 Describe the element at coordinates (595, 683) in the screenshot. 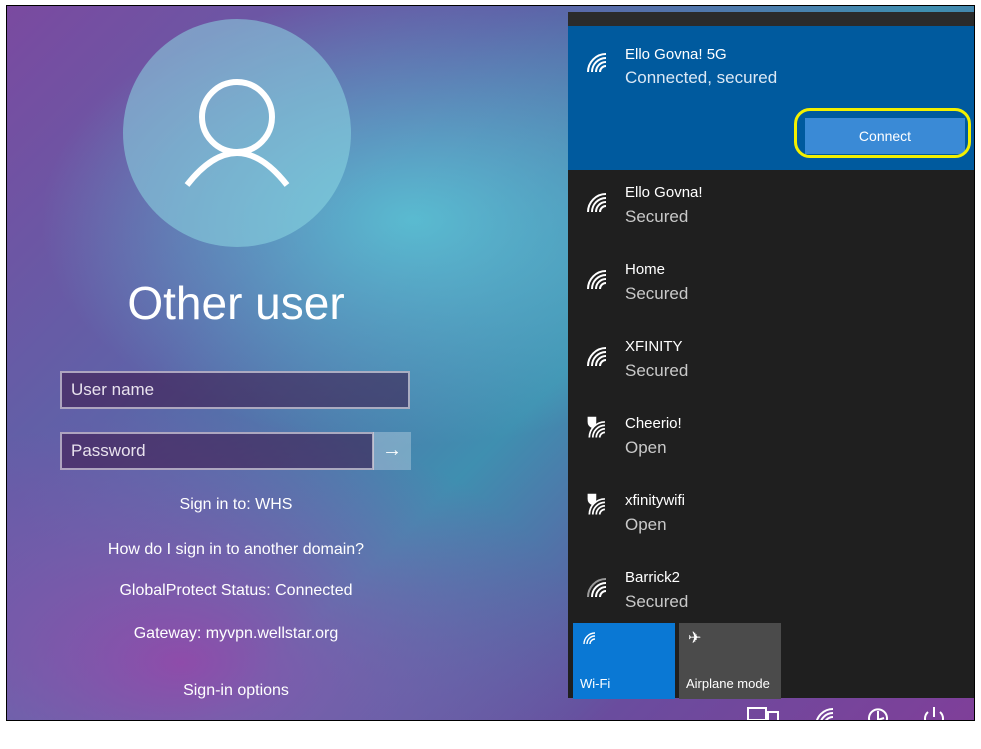

I see `wifi-tile-label: Wi-Fi` at that location.